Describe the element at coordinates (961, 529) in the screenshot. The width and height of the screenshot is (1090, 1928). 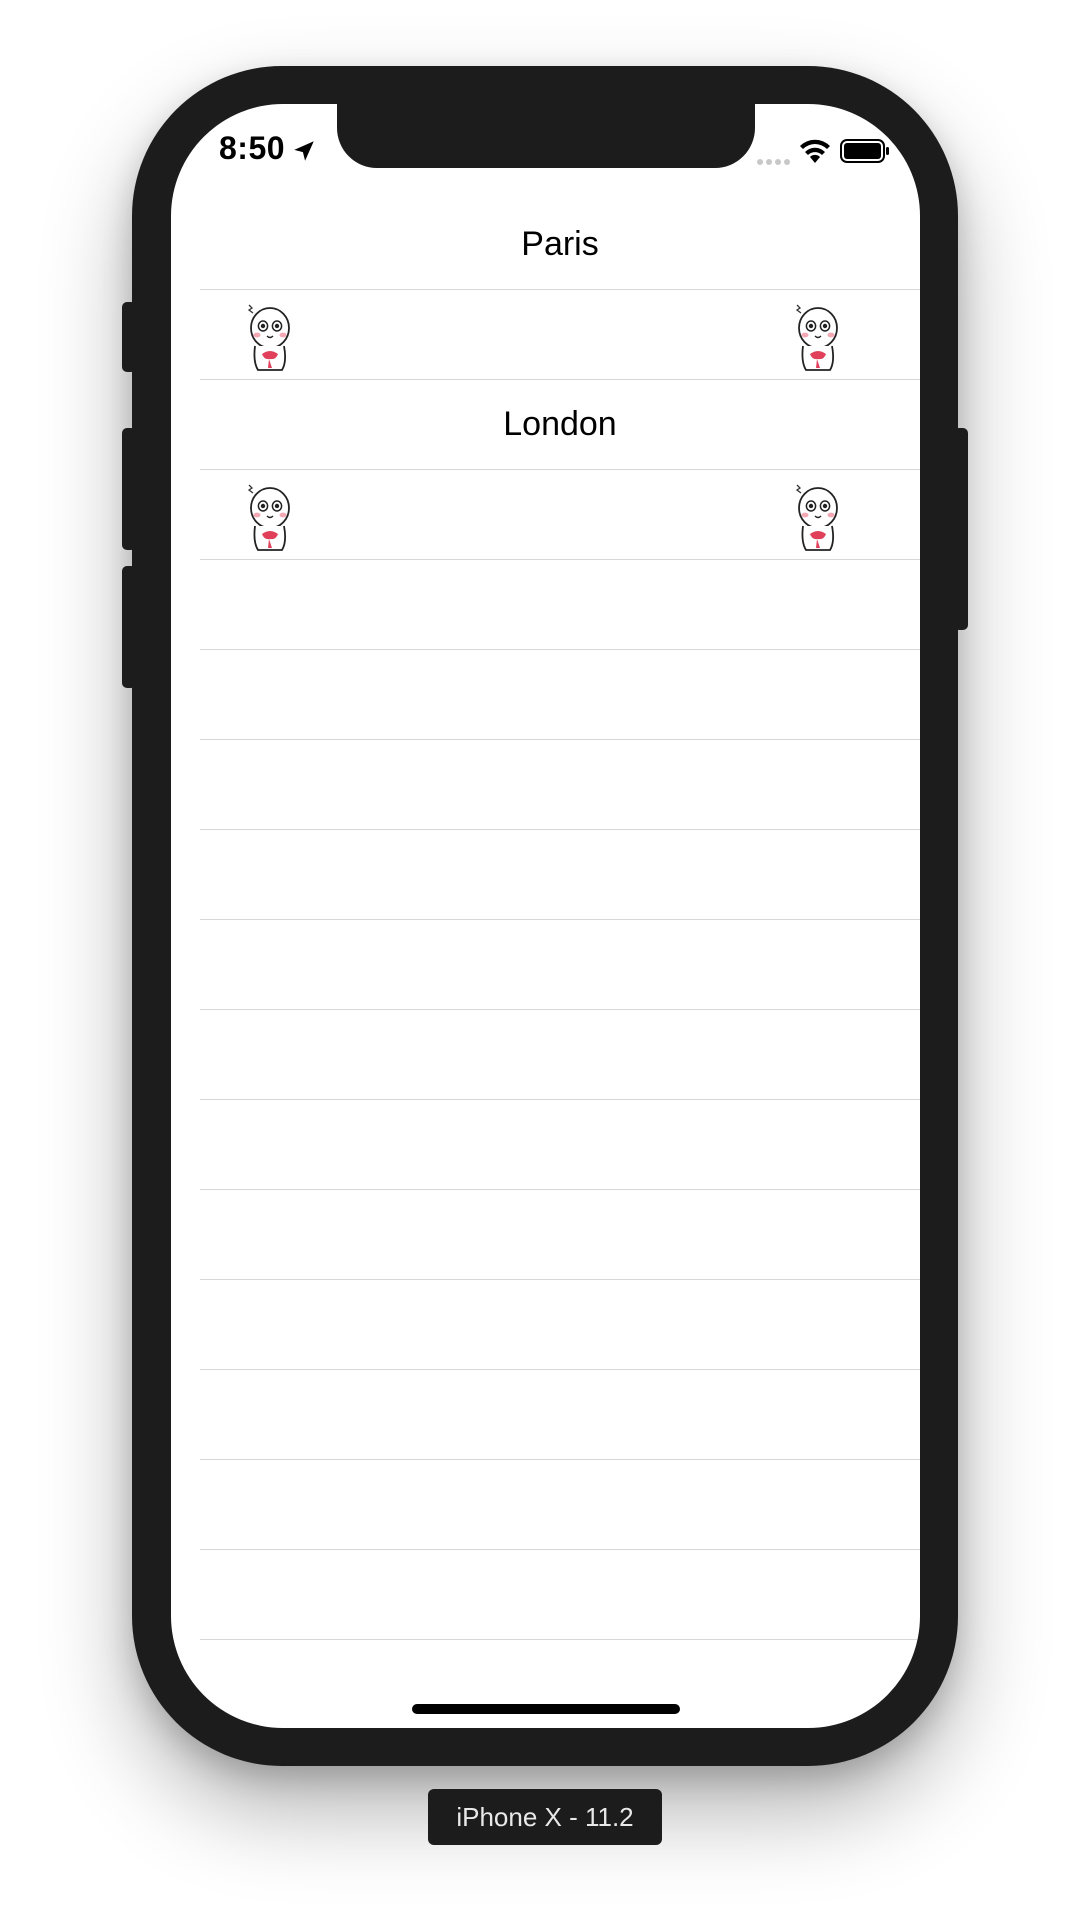
I see `power-button` at that location.